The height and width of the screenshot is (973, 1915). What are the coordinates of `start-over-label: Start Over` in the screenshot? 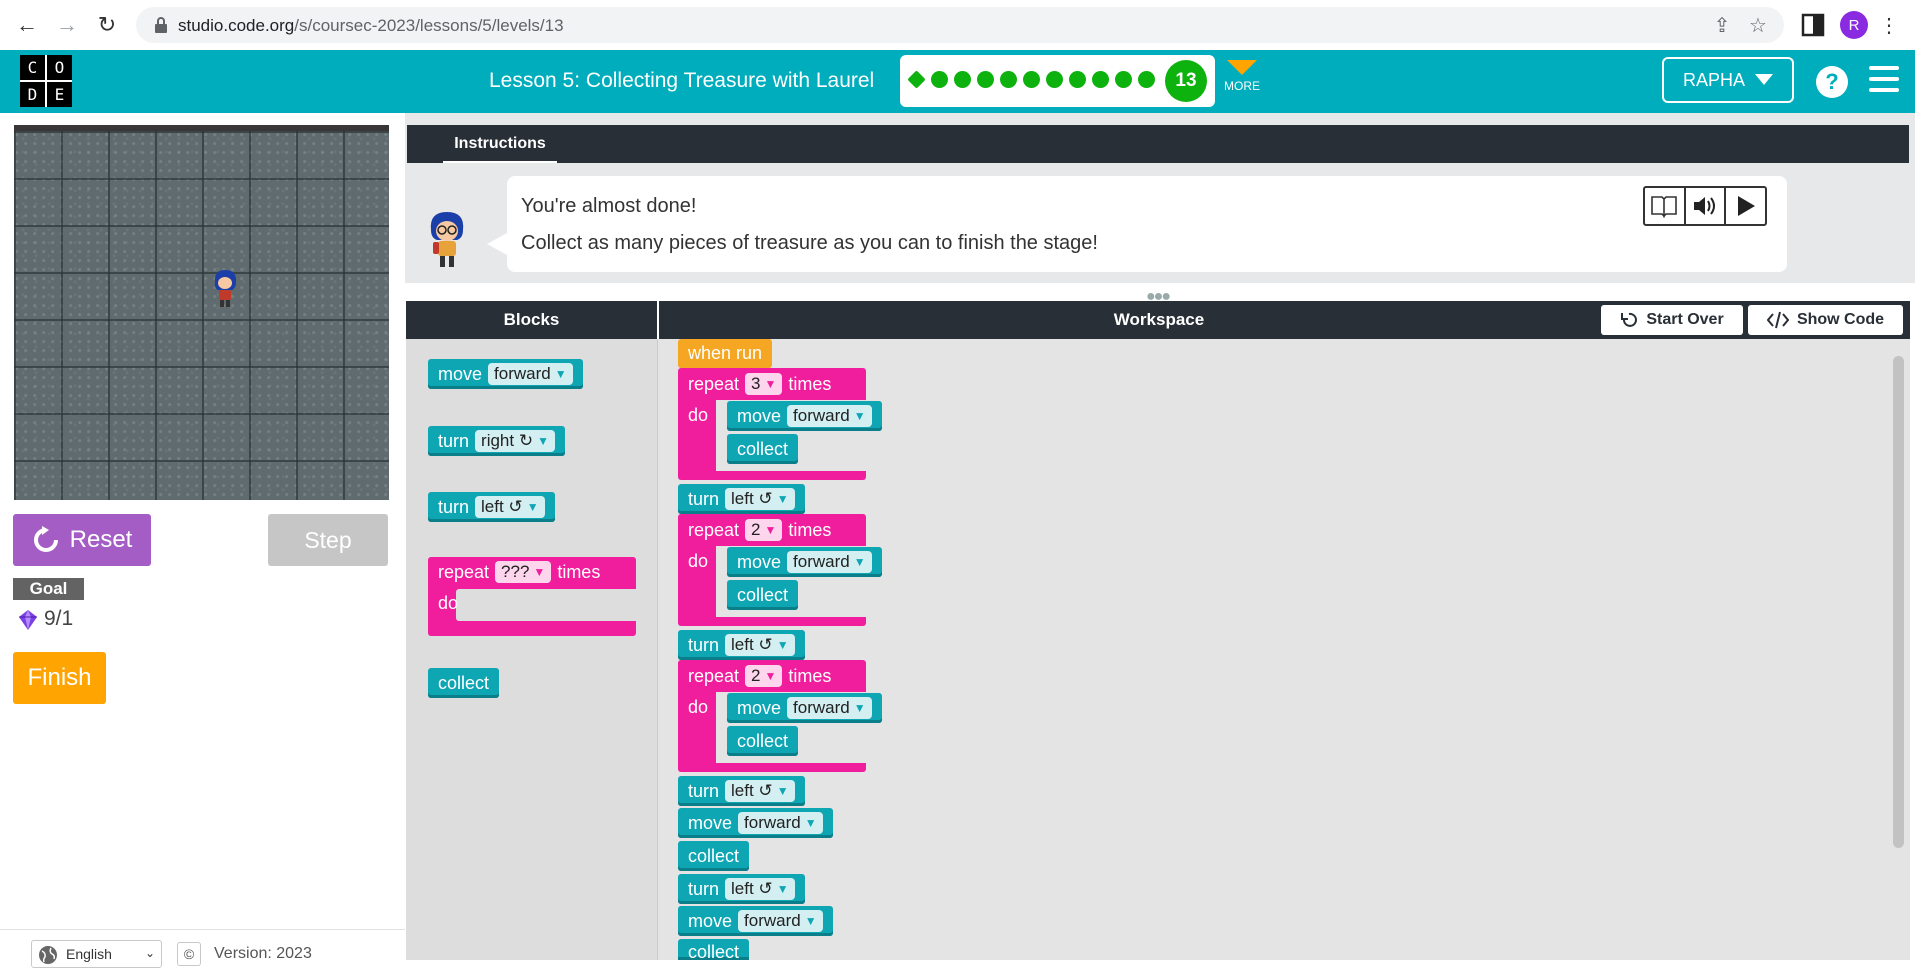 It's located at (1685, 319).